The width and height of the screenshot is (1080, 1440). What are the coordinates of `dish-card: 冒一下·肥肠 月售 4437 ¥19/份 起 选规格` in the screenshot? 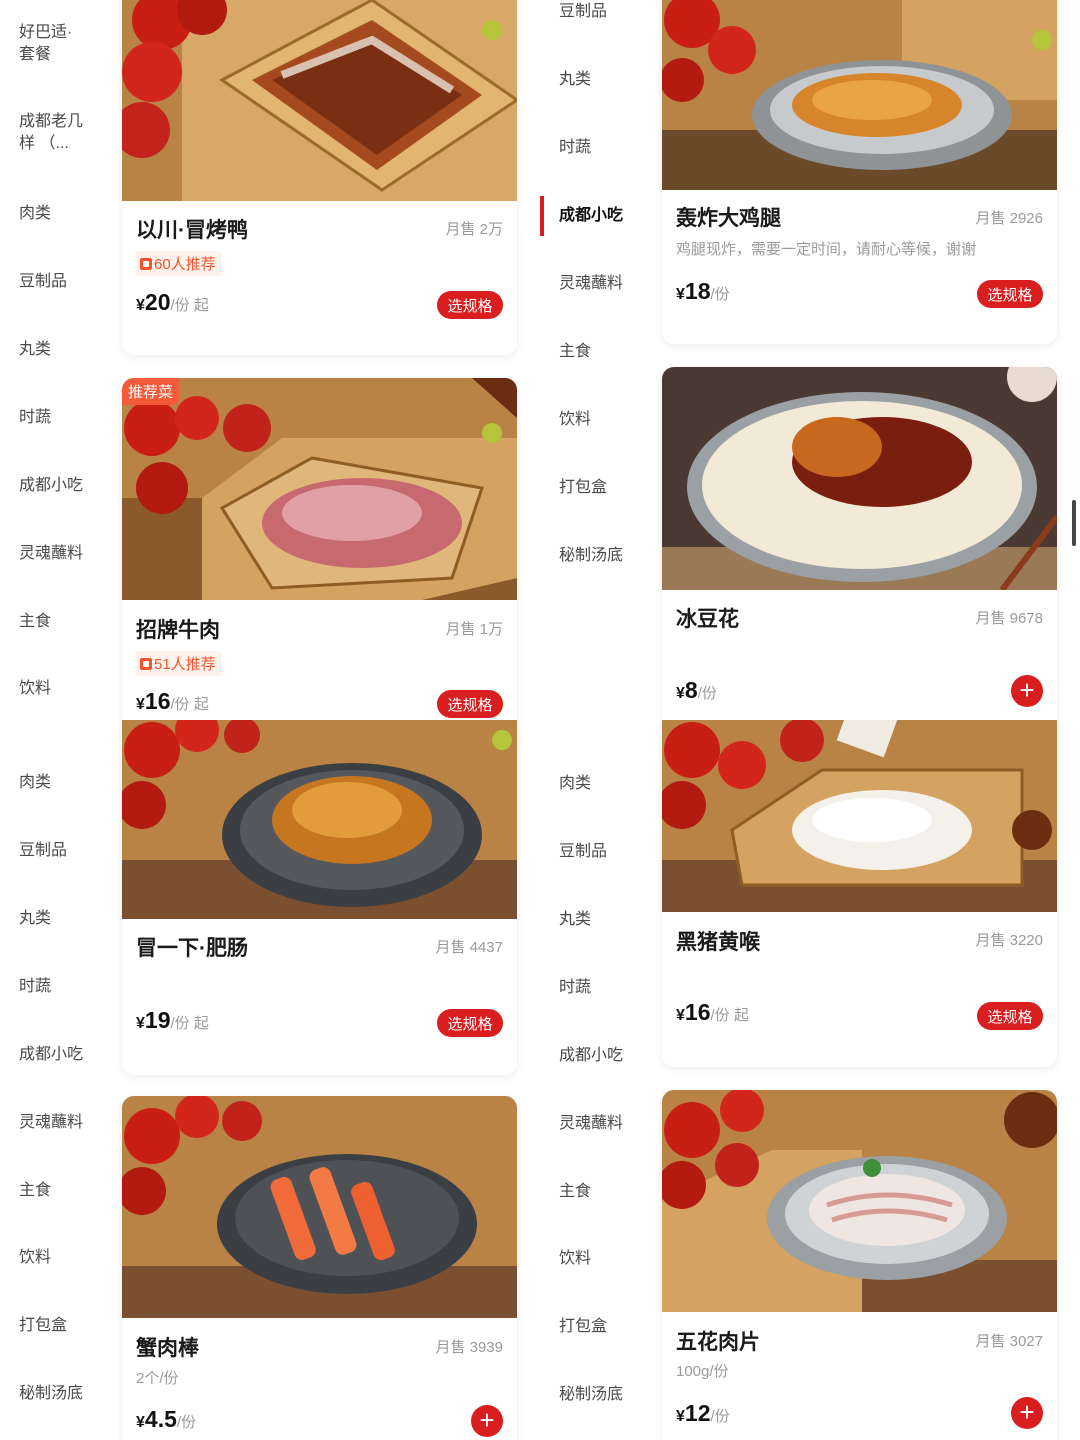 It's located at (319, 897).